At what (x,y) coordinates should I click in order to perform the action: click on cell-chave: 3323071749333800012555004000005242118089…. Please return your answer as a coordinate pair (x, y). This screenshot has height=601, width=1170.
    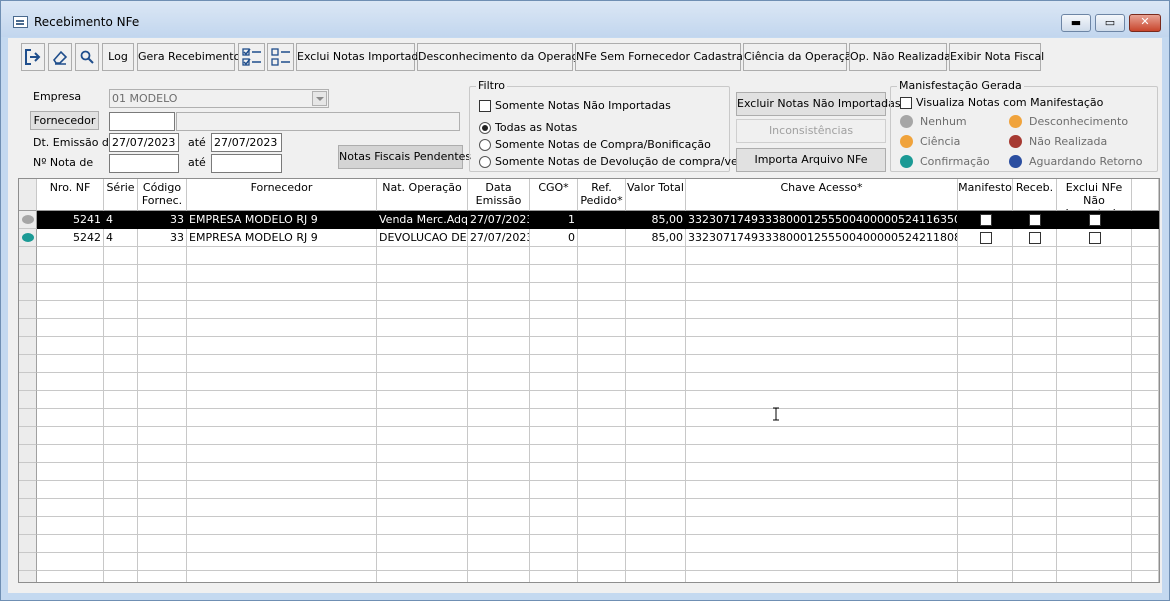
    Looking at the image, I should click on (822, 238).